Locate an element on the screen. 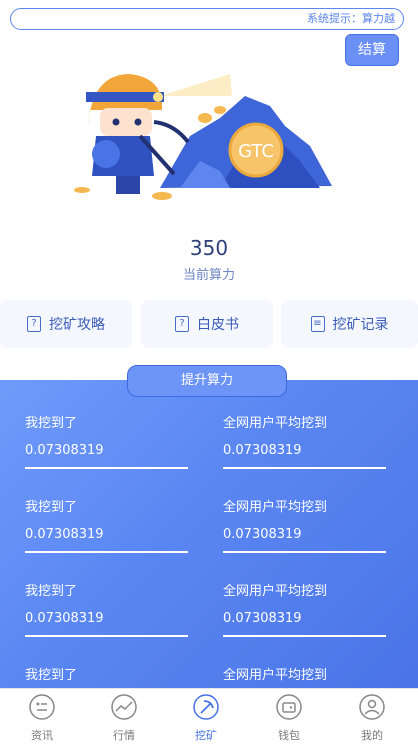 The height and width of the screenshot is (745, 418). pickaxe-icon is located at coordinates (206, 707).